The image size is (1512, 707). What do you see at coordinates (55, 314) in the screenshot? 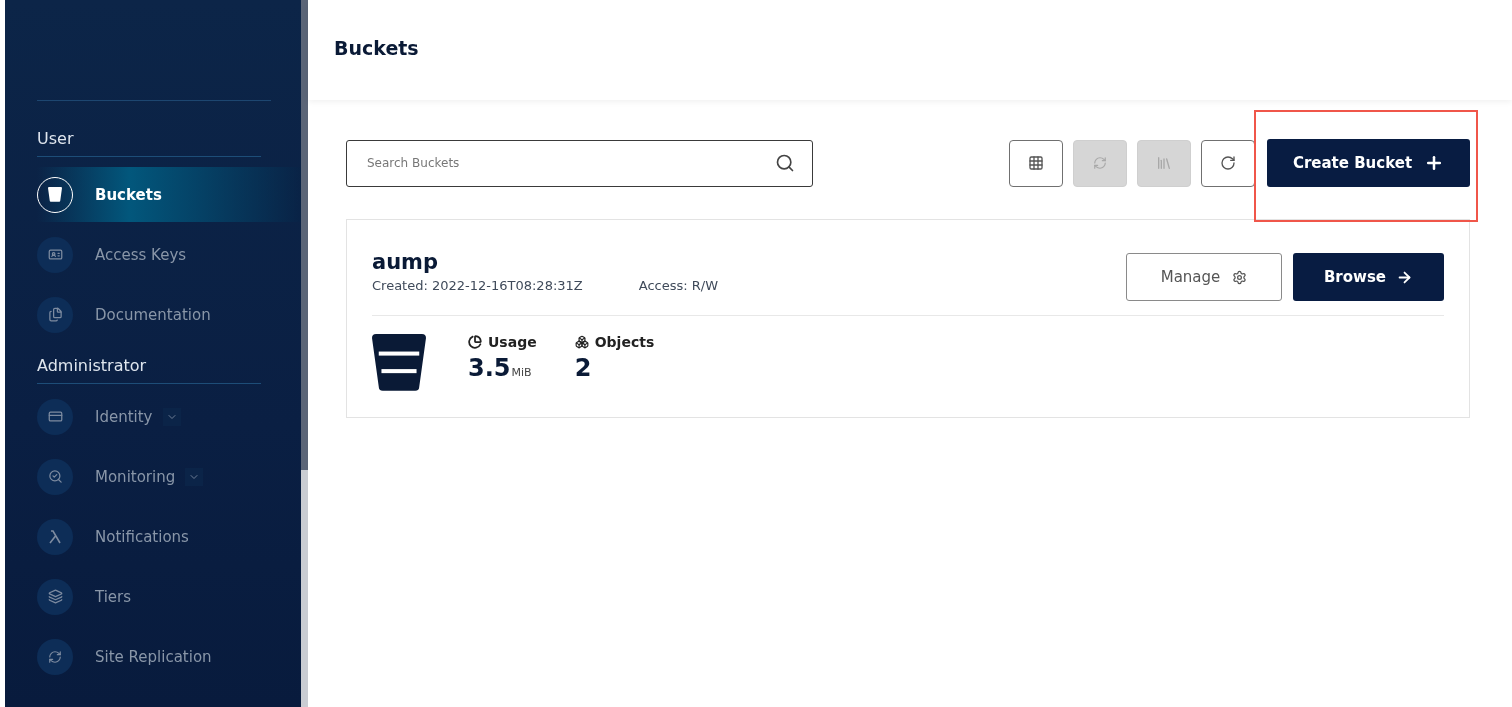
I see `documents-icon` at bounding box center [55, 314].